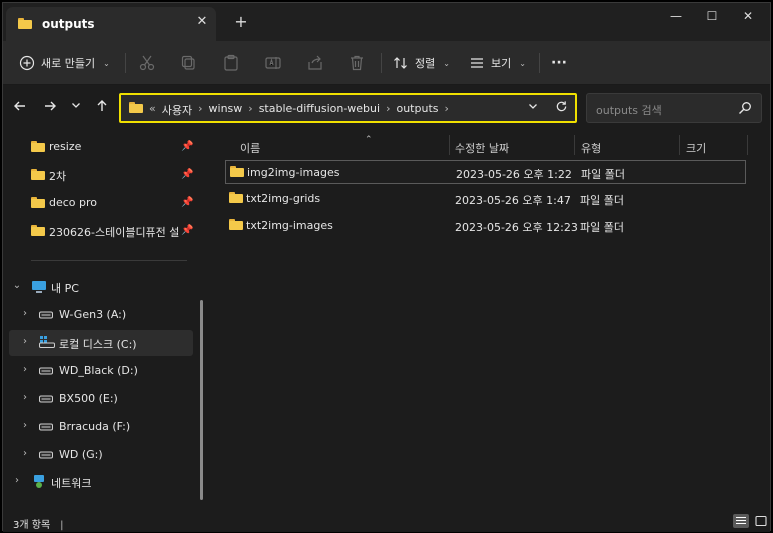 This screenshot has width=773, height=533. I want to click on sidebar-item-label: Brracuda (F:), so click(95, 426).